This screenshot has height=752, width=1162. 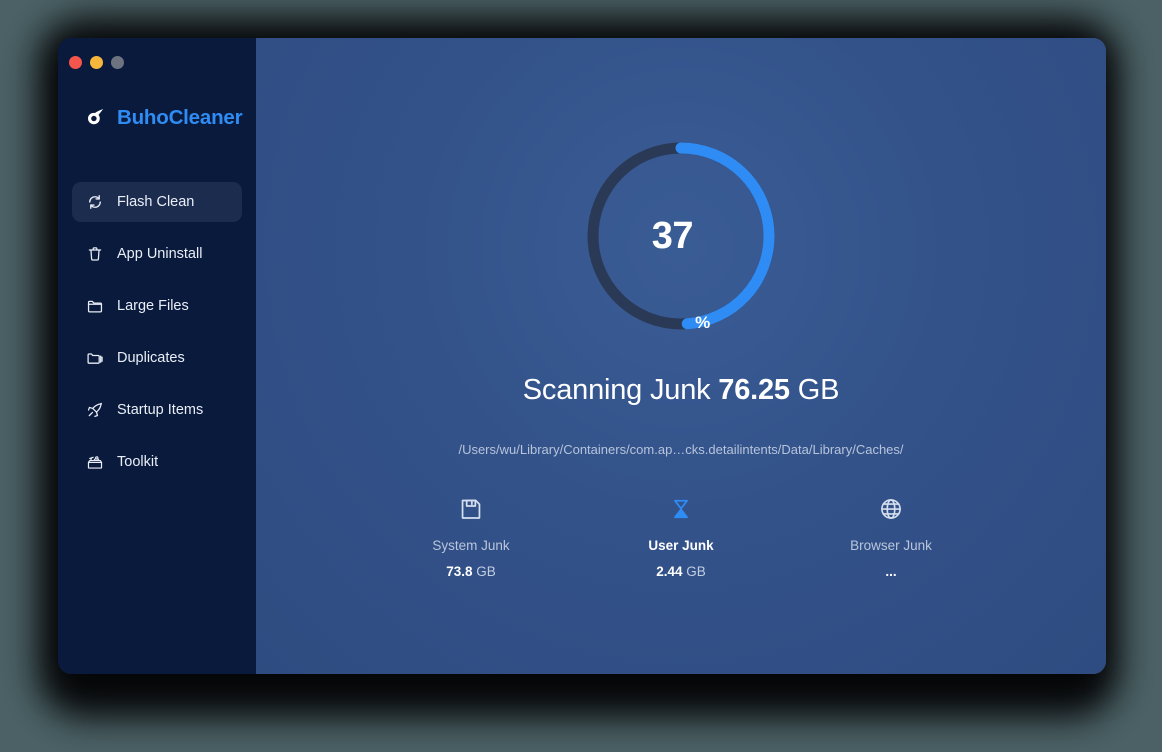 What do you see at coordinates (160, 254) in the screenshot?
I see `sidebar-item-label: App Uninstall` at bounding box center [160, 254].